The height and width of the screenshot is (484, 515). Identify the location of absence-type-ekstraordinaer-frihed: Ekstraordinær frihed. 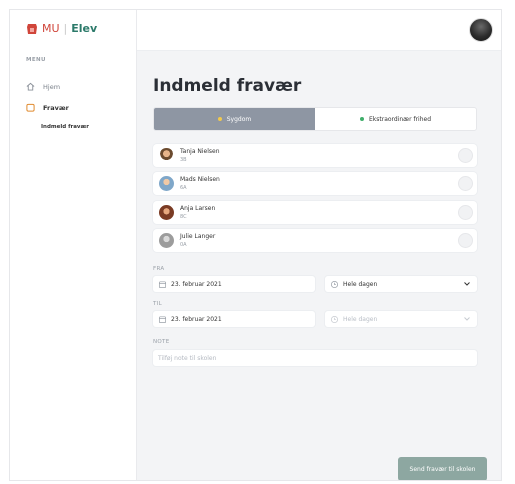
(395, 119).